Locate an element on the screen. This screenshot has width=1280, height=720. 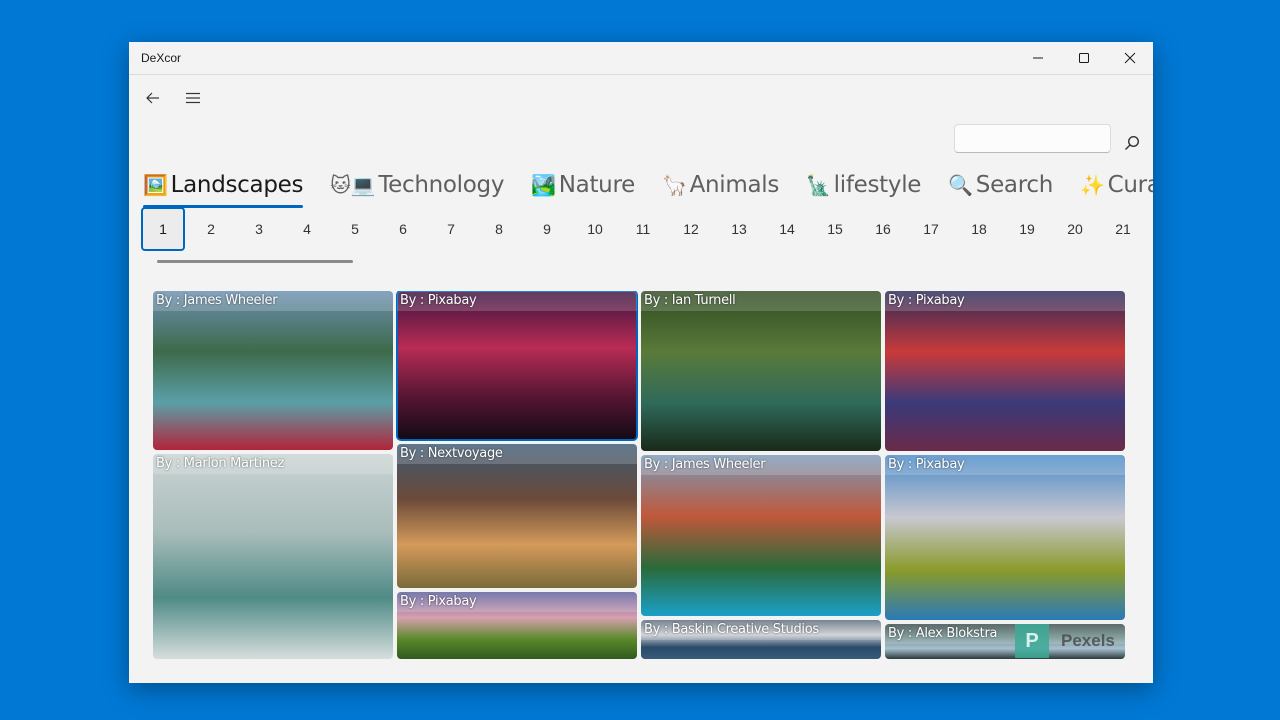
back-arrow-icon is located at coordinates (152, 98).